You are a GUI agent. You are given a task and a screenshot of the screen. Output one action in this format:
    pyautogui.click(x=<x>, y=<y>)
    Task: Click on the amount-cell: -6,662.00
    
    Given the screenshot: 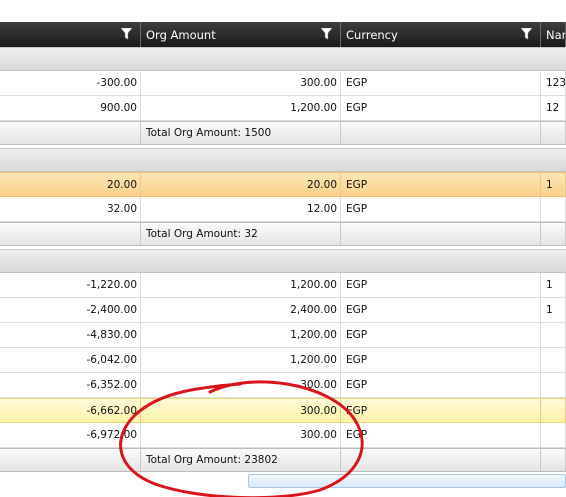 What is the action you would take?
    pyautogui.click(x=70, y=410)
    